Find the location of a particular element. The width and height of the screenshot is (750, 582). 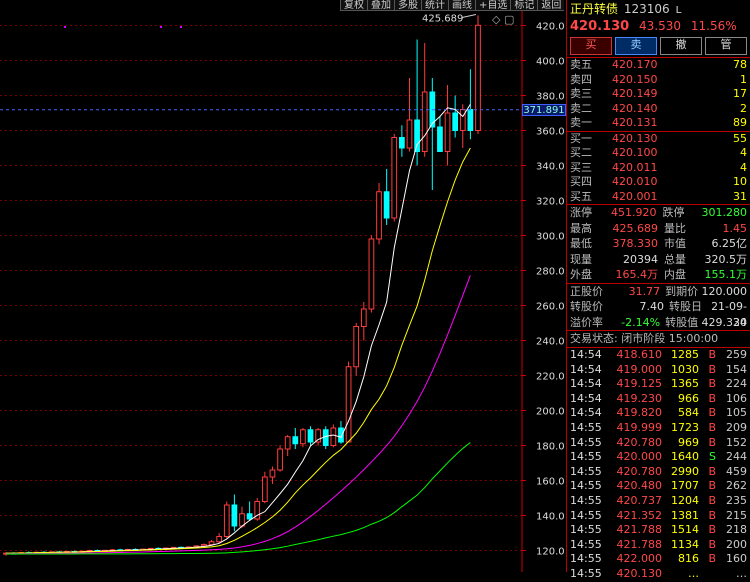

bid-row: 买五 420.001 31 is located at coordinates (658, 197).